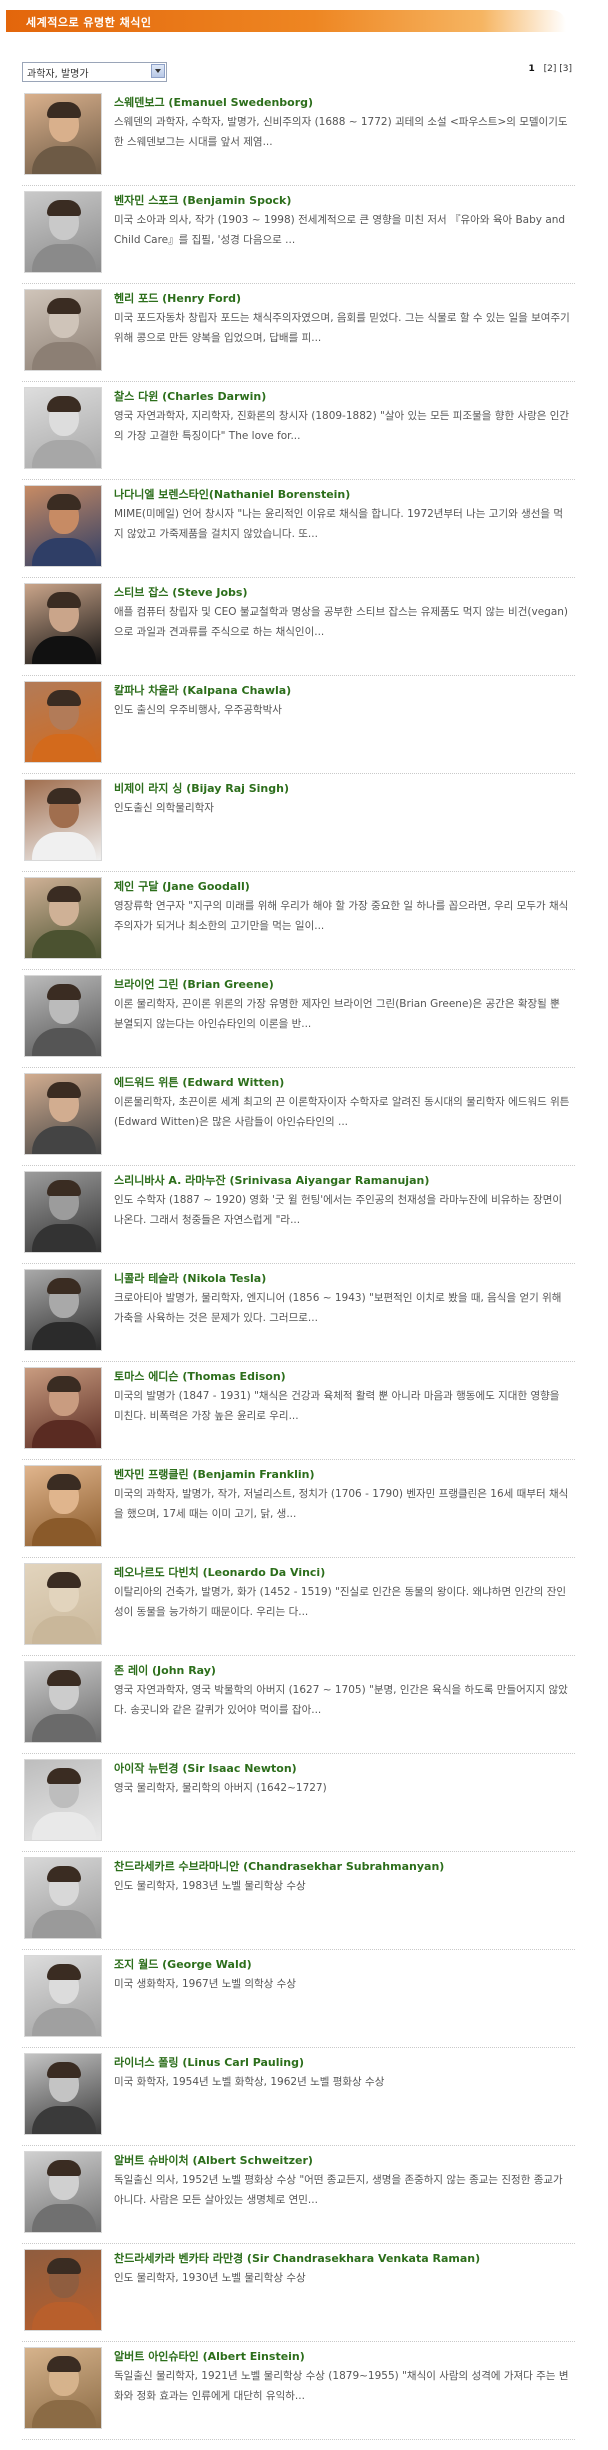  I want to click on person-name-link: 비제이 라지 싱 (Bijay Raj Singh), so click(201, 788).